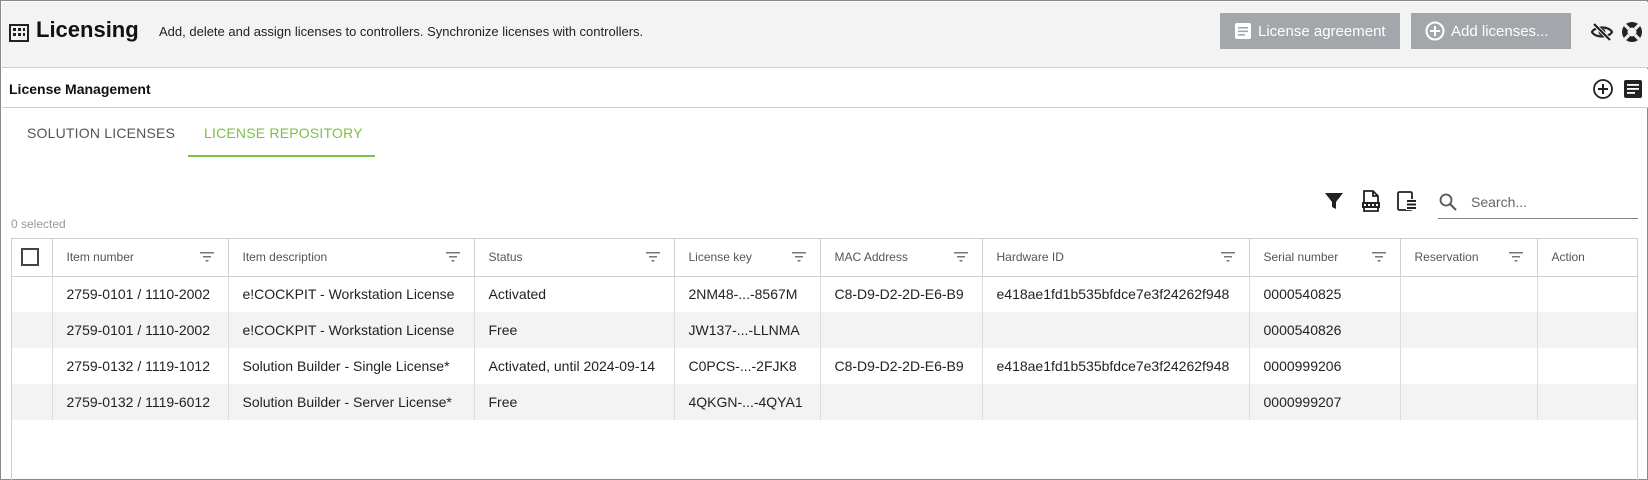  I want to click on lifebuoy-icon, so click(1632, 32).